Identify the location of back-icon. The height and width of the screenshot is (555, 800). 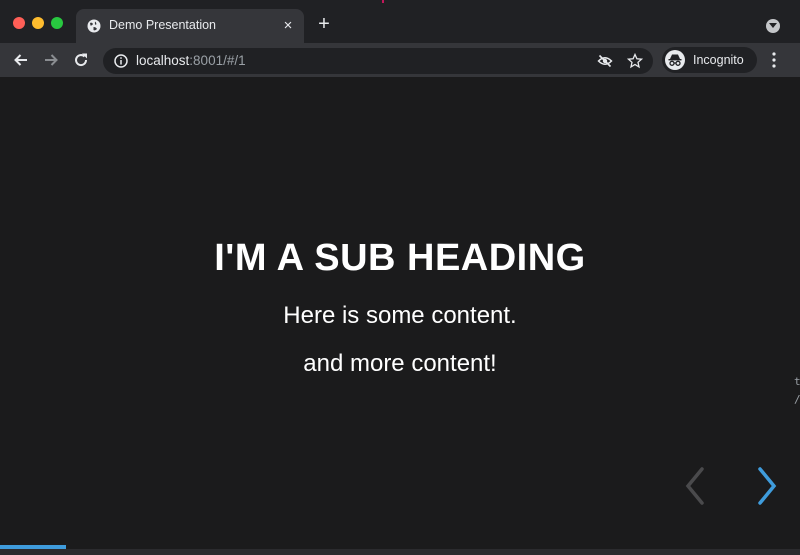
(21, 60).